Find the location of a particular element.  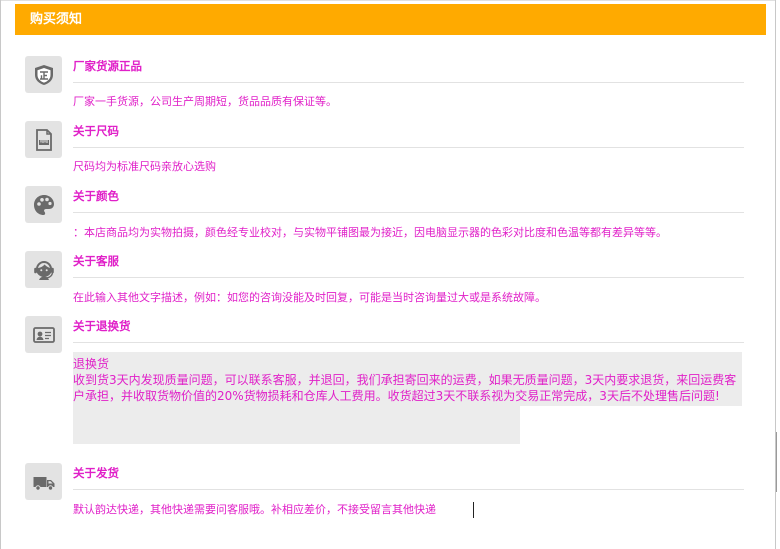

customer-service-icon is located at coordinates (43, 269).